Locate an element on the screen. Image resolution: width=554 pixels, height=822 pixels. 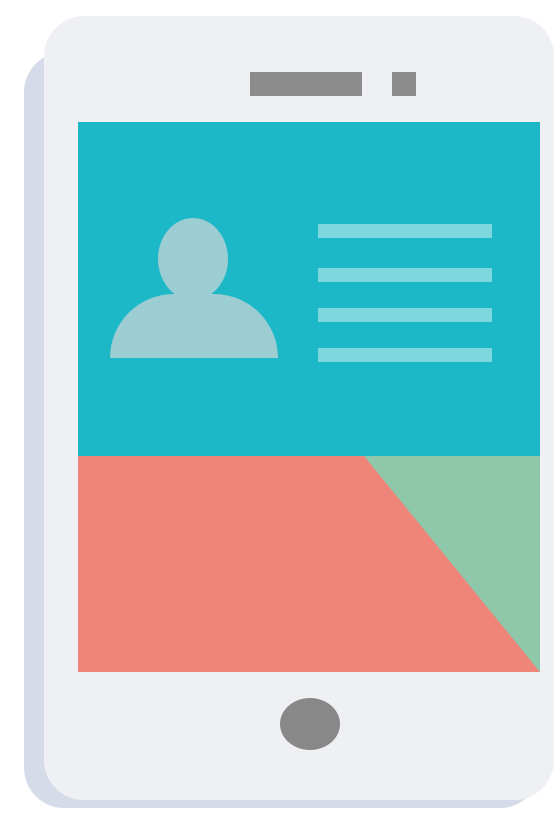
camera-icon is located at coordinates (404, 84).